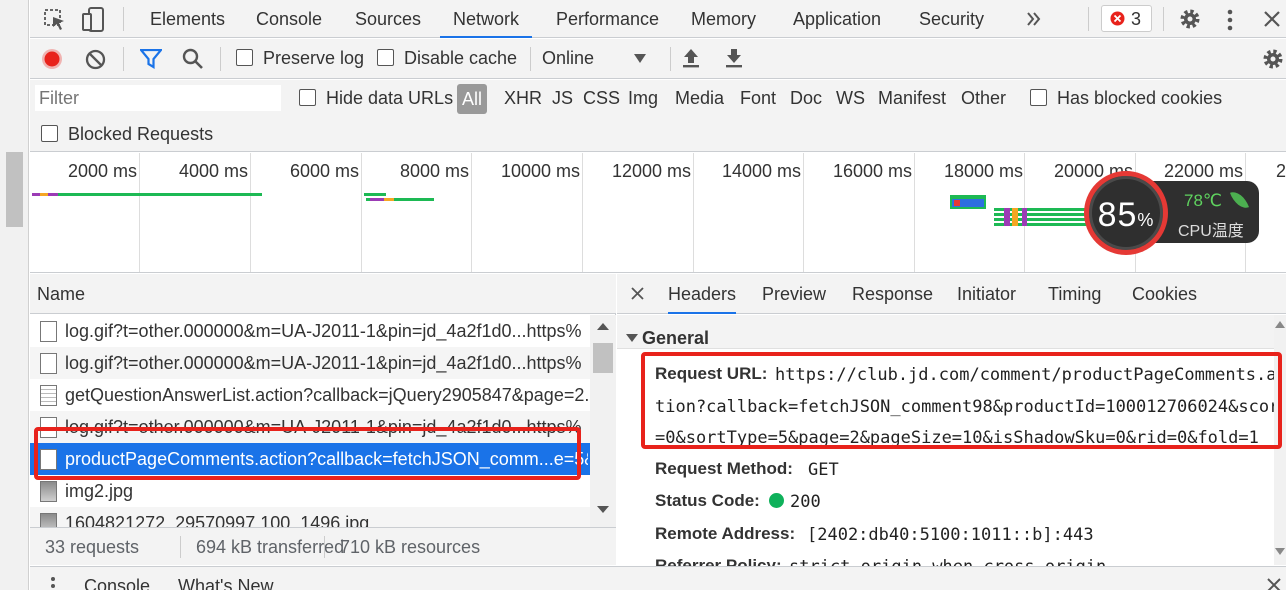  What do you see at coordinates (151, 59) in the screenshot?
I see `filter-funnel-icon` at bounding box center [151, 59].